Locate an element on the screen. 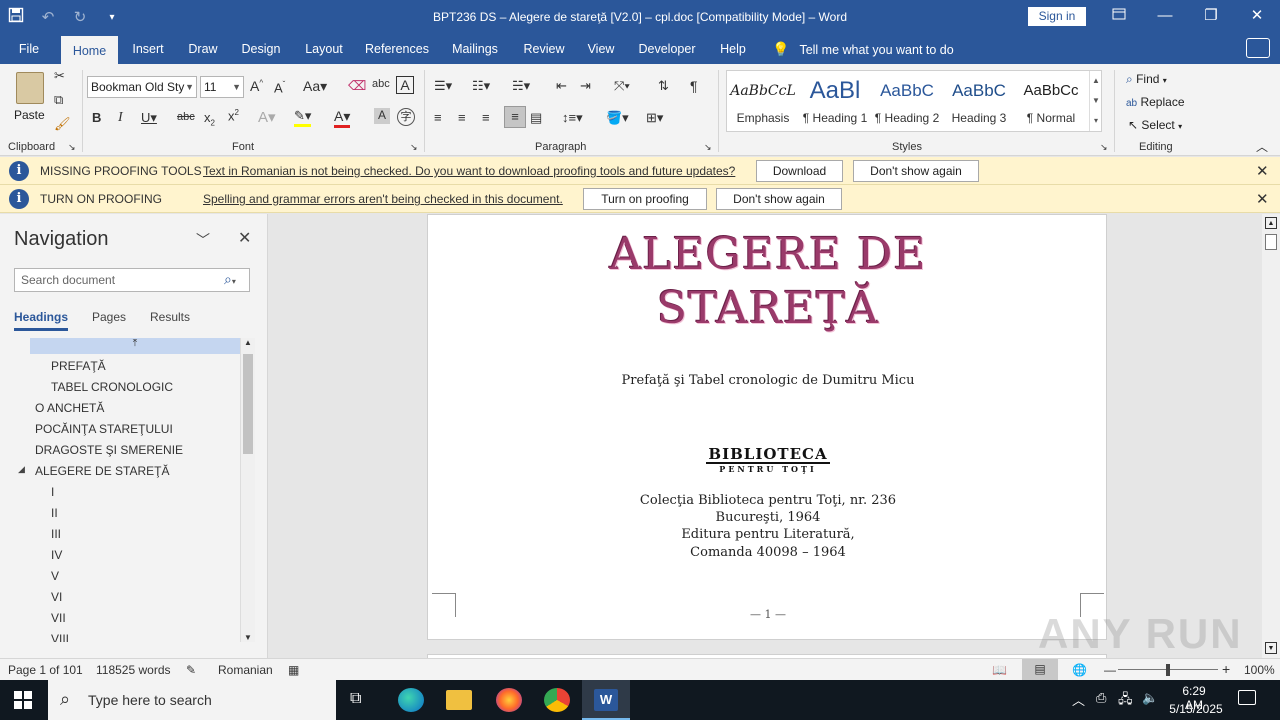  heading-item: I is located at coordinates (52, 492).